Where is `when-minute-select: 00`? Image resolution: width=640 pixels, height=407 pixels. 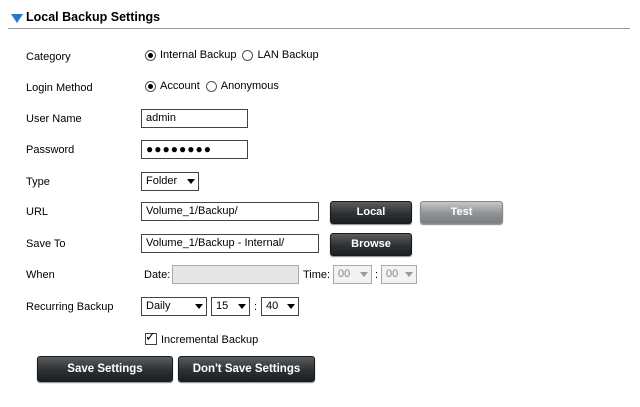 when-minute-select: 00 is located at coordinates (399, 274).